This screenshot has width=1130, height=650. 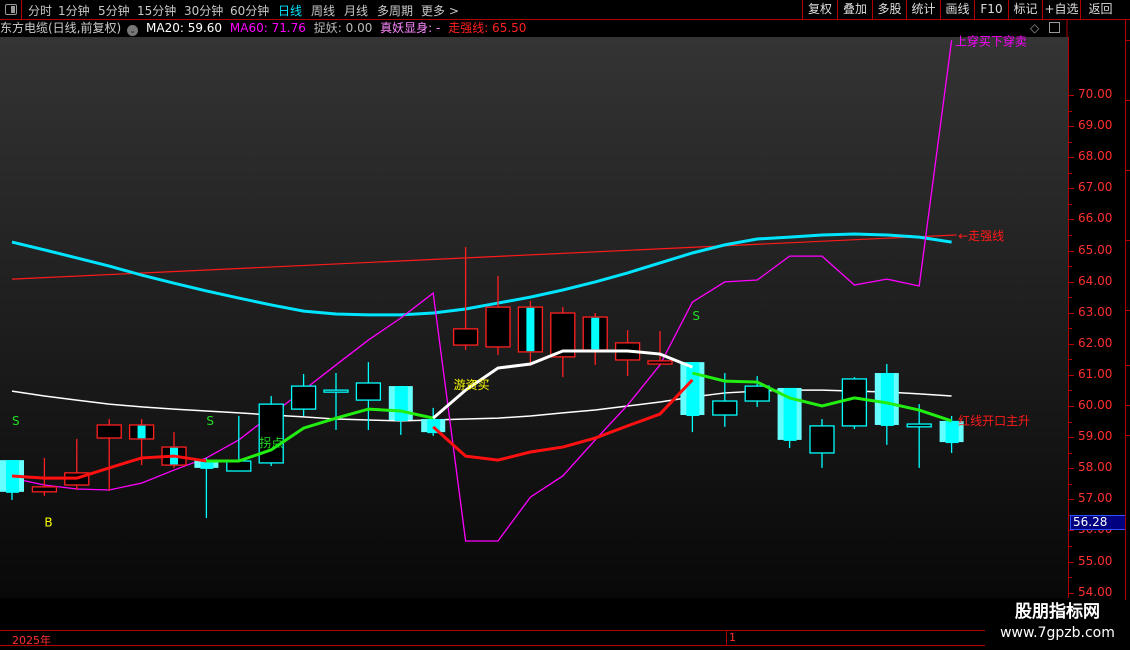 What do you see at coordinates (472, 385) in the screenshot?
I see `chart-annotation: 游资买` at bounding box center [472, 385].